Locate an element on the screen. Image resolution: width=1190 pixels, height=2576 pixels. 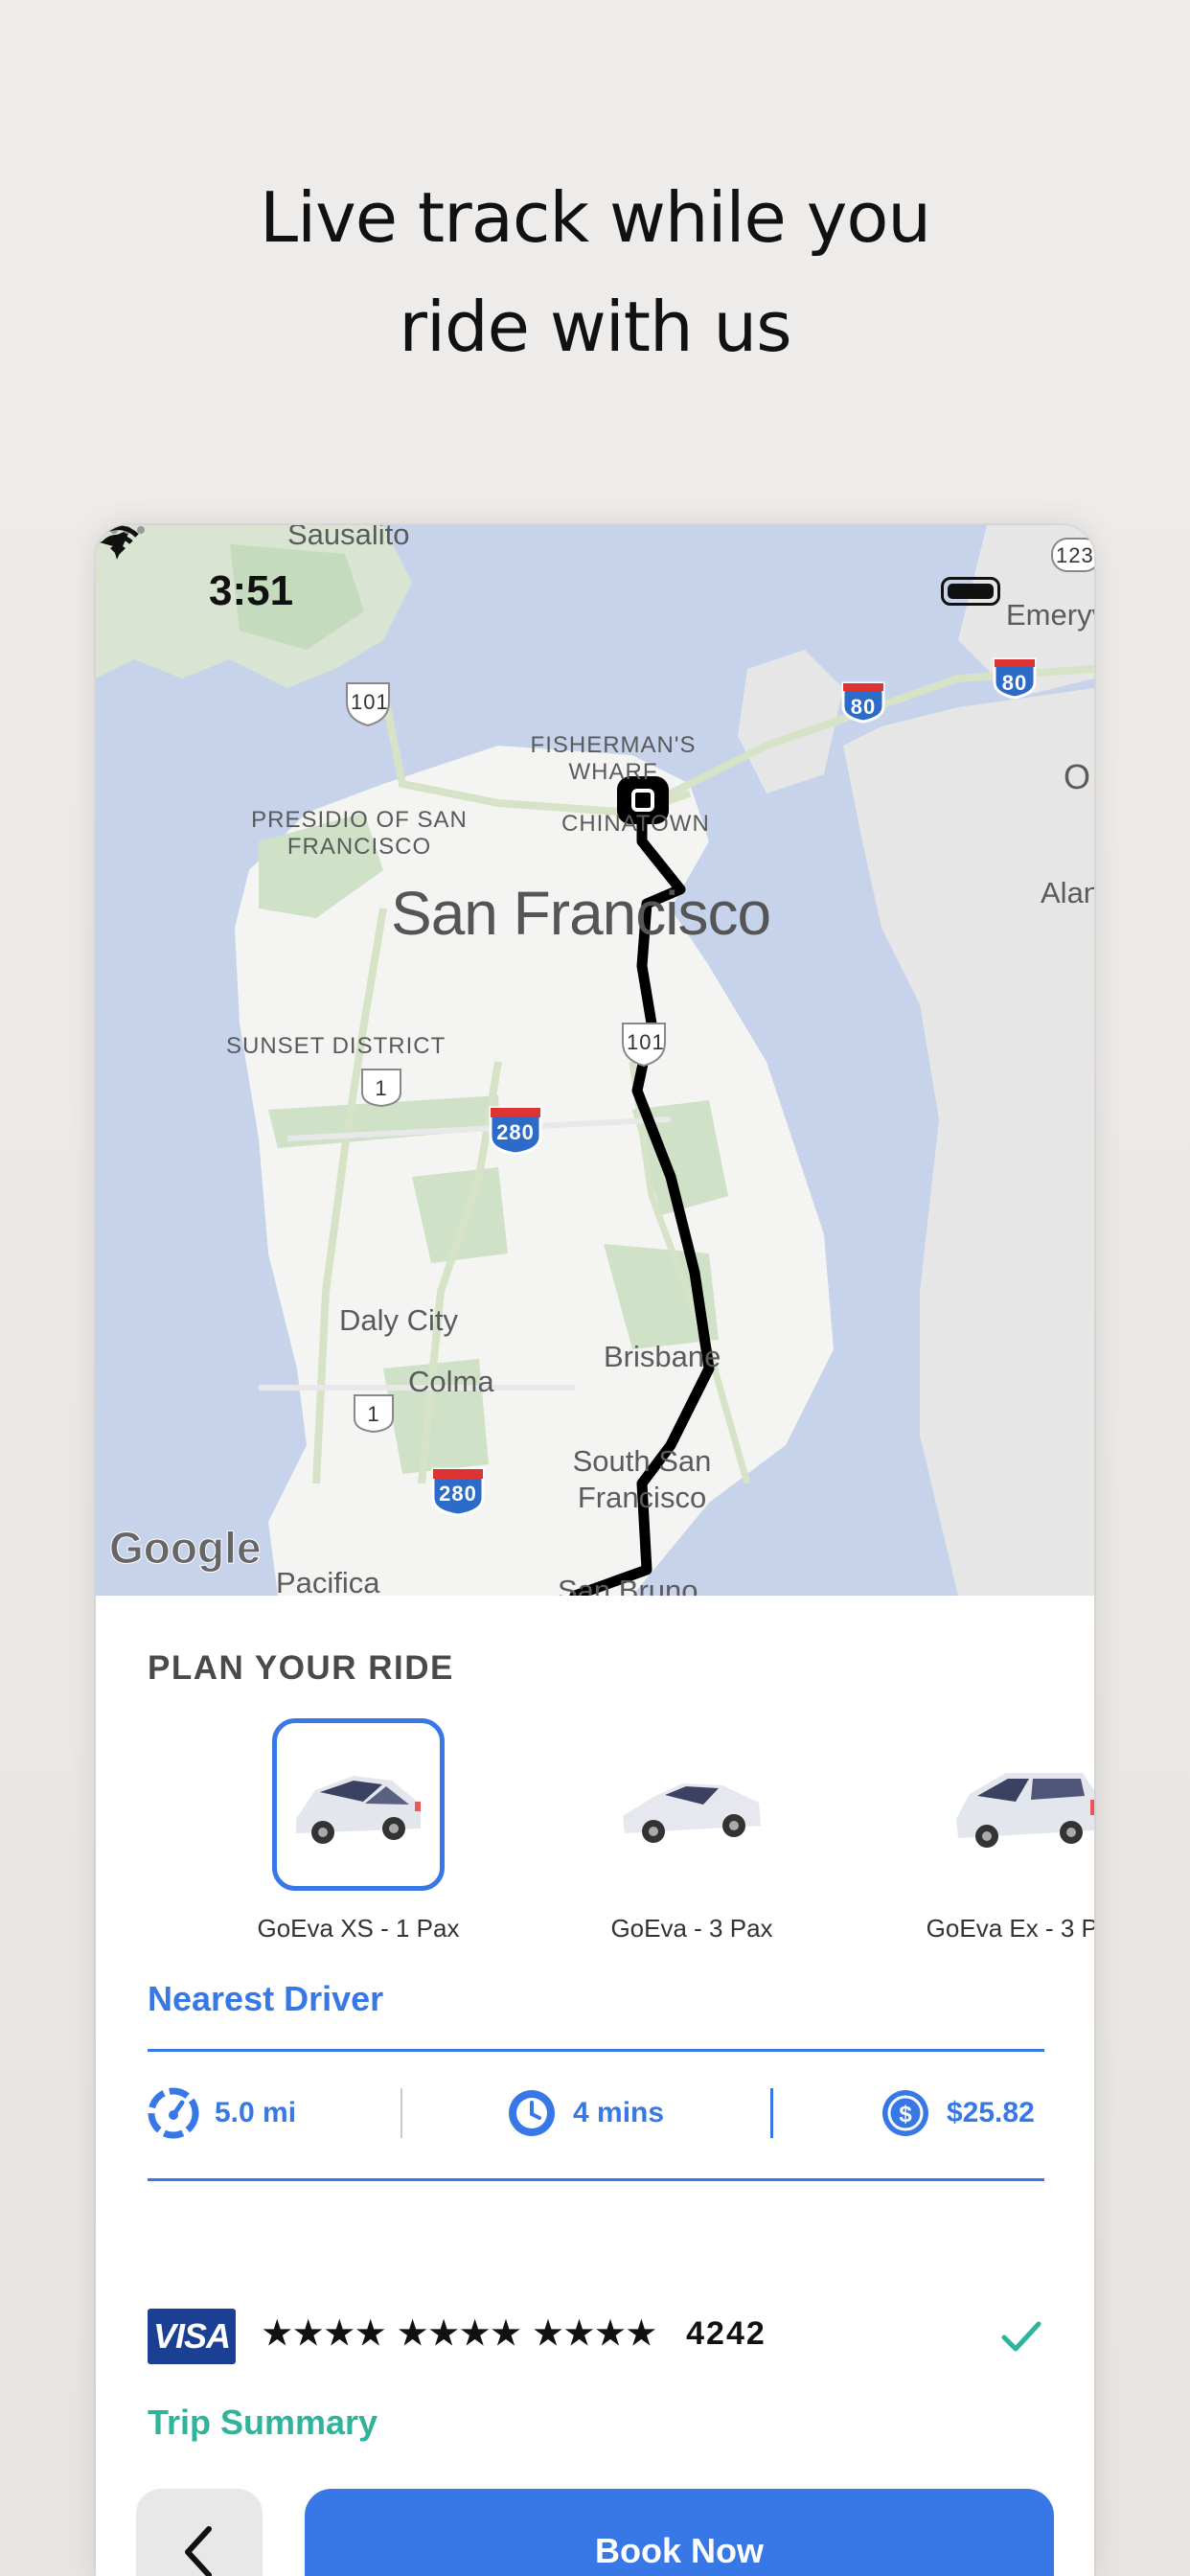
map-label-colma: Colma is located at coordinates (451, 1381).